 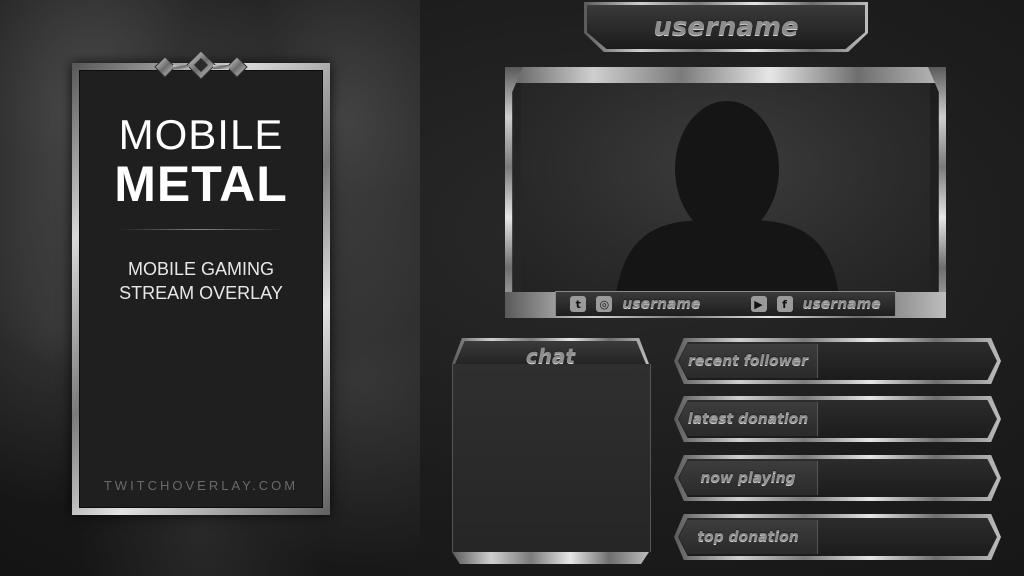 I want to click on crown-ornament, so click(x=201, y=65).